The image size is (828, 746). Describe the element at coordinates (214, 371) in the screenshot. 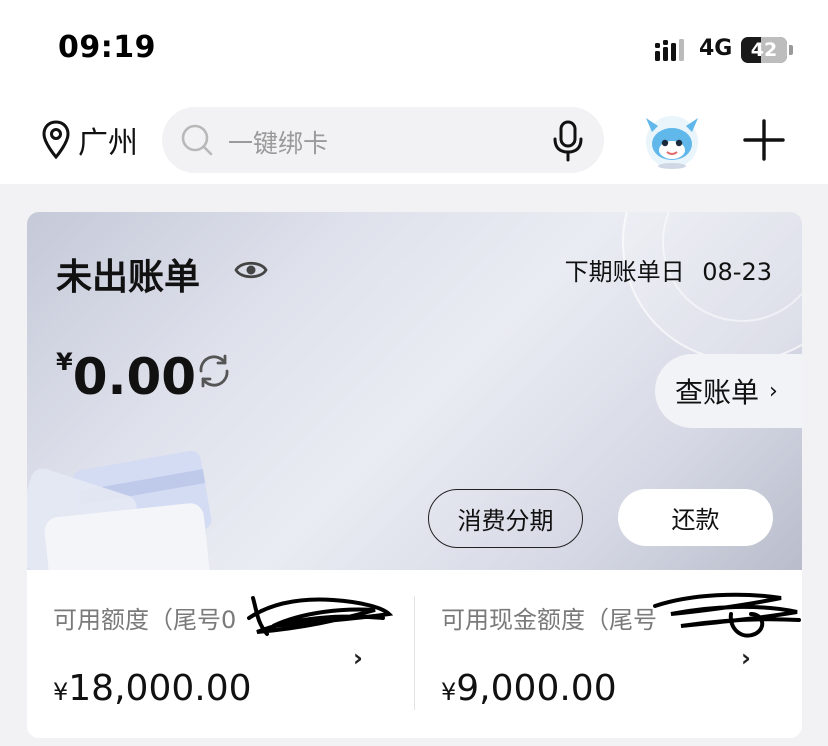

I see `refresh-icon` at that location.